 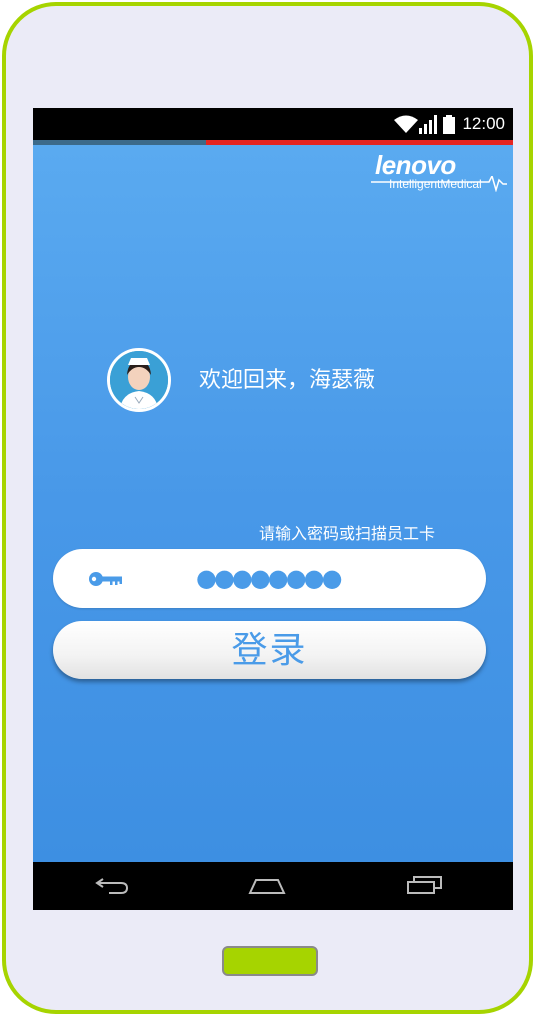 I want to click on key-icon, so click(x=105, y=579).